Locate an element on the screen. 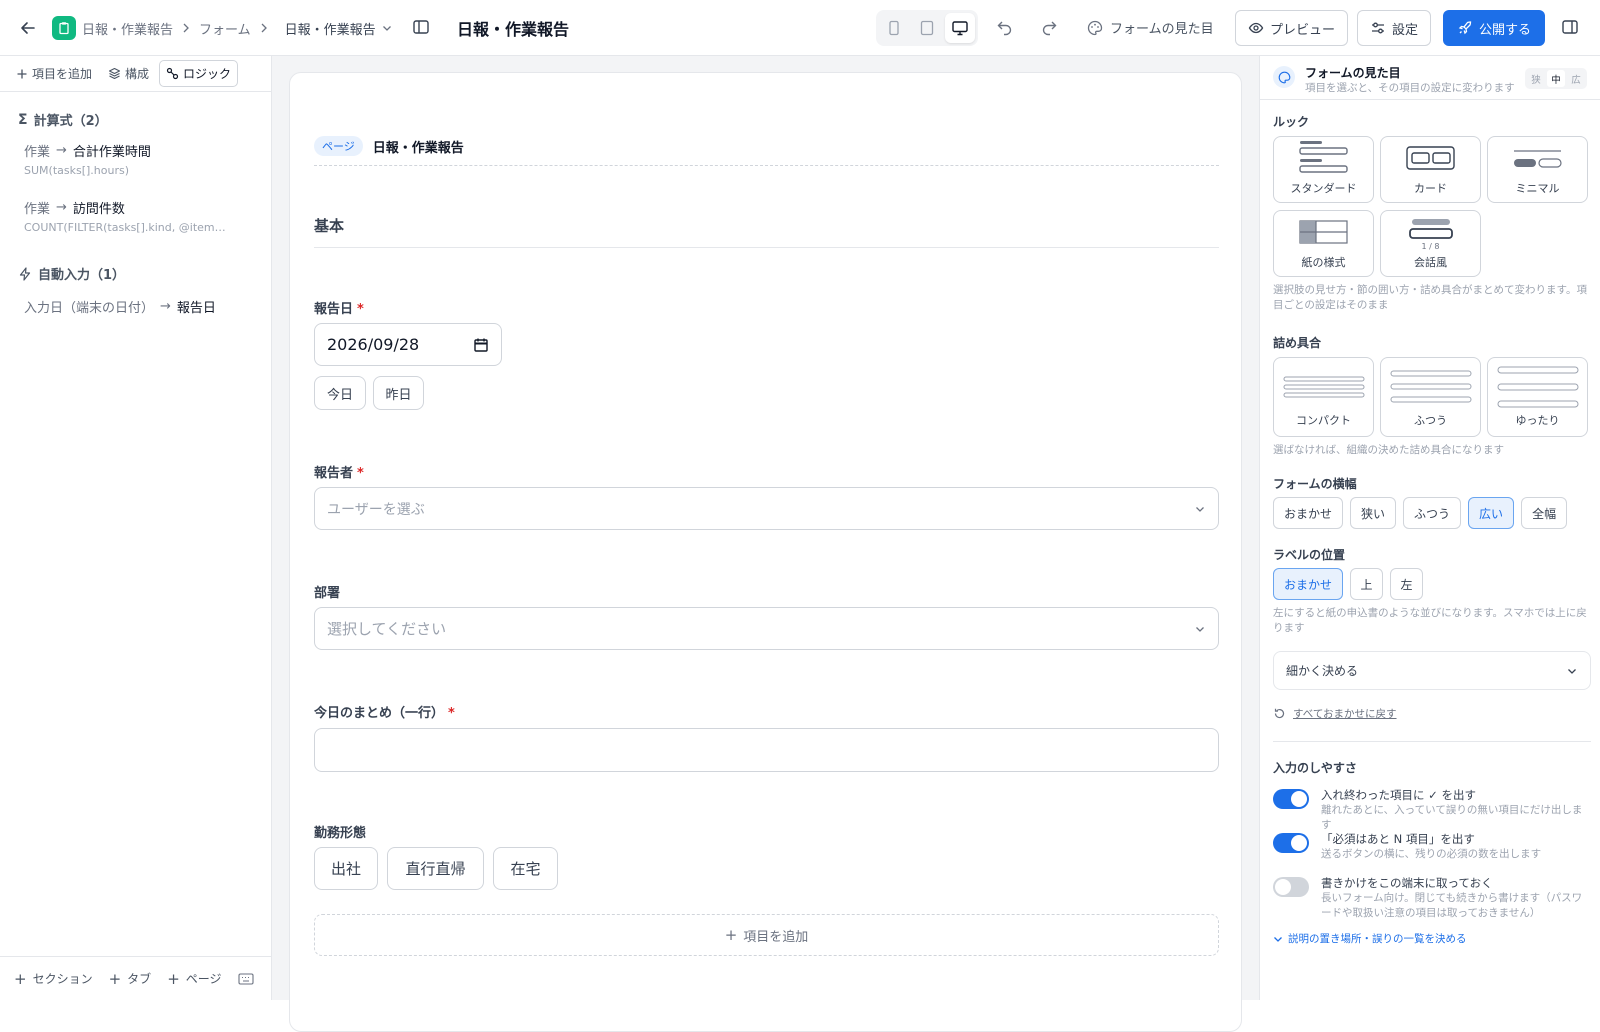  reporter-field-label: 報告者 * is located at coordinates (339, 471).